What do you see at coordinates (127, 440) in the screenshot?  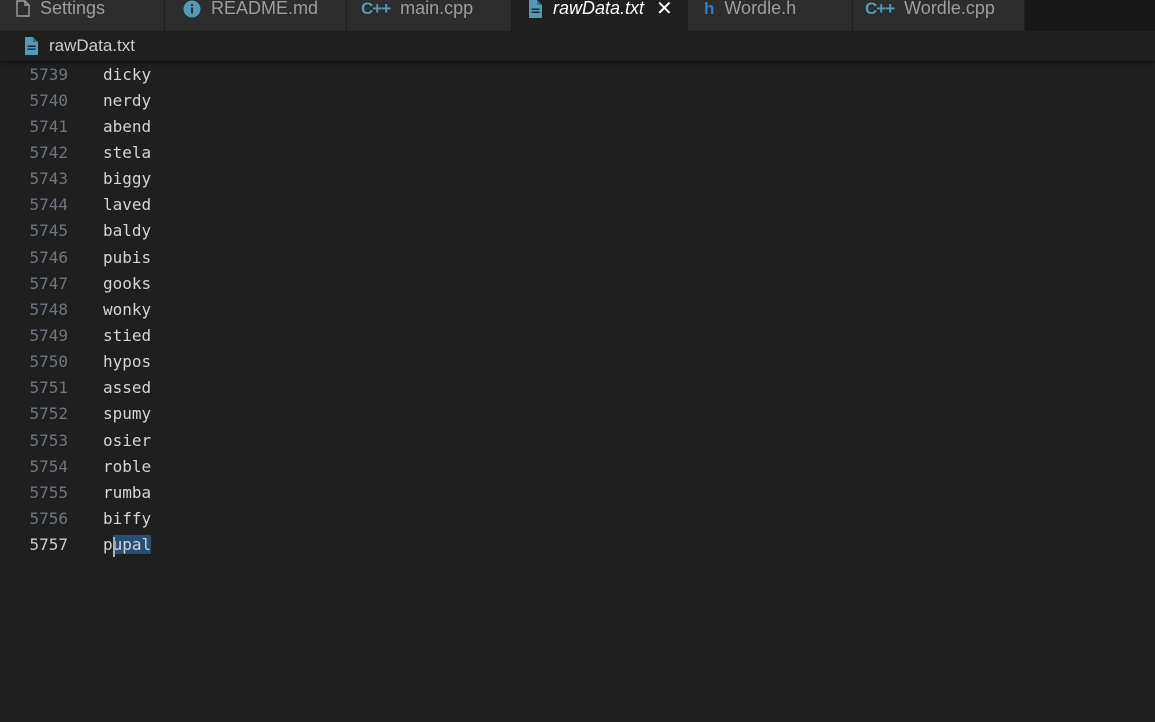 I see `line-text: osier` at bounding box center [127, 440].